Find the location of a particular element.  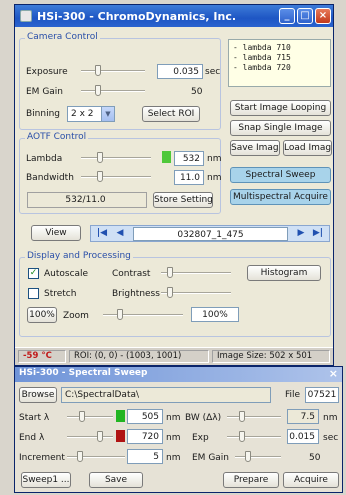

bw-slider is located at coordinates (254, 417).